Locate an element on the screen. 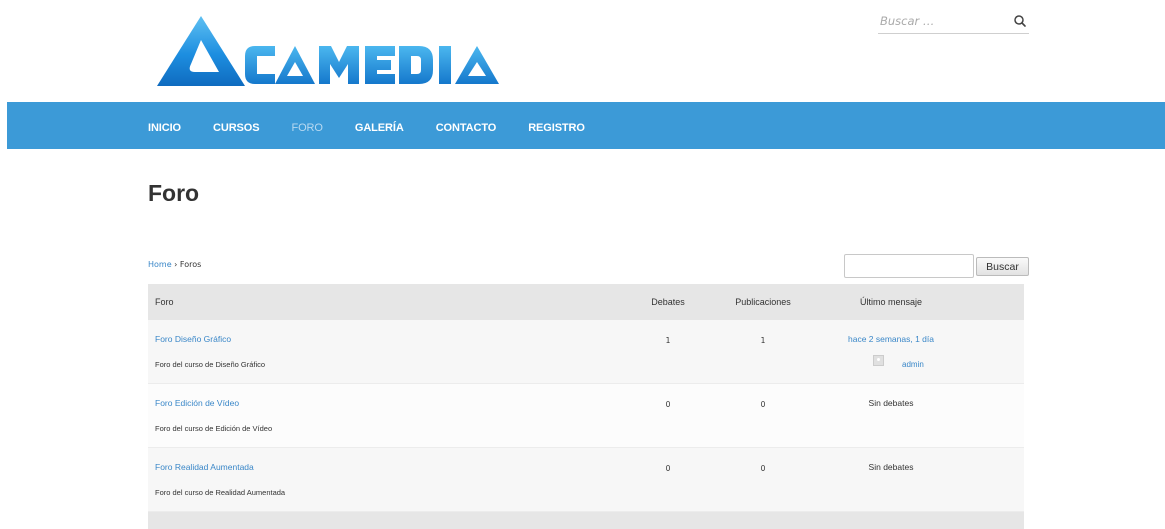 The height and width of the screenshot is (529, 1165). breadcrumb-current: Foros is located at coordinates (190, 264).